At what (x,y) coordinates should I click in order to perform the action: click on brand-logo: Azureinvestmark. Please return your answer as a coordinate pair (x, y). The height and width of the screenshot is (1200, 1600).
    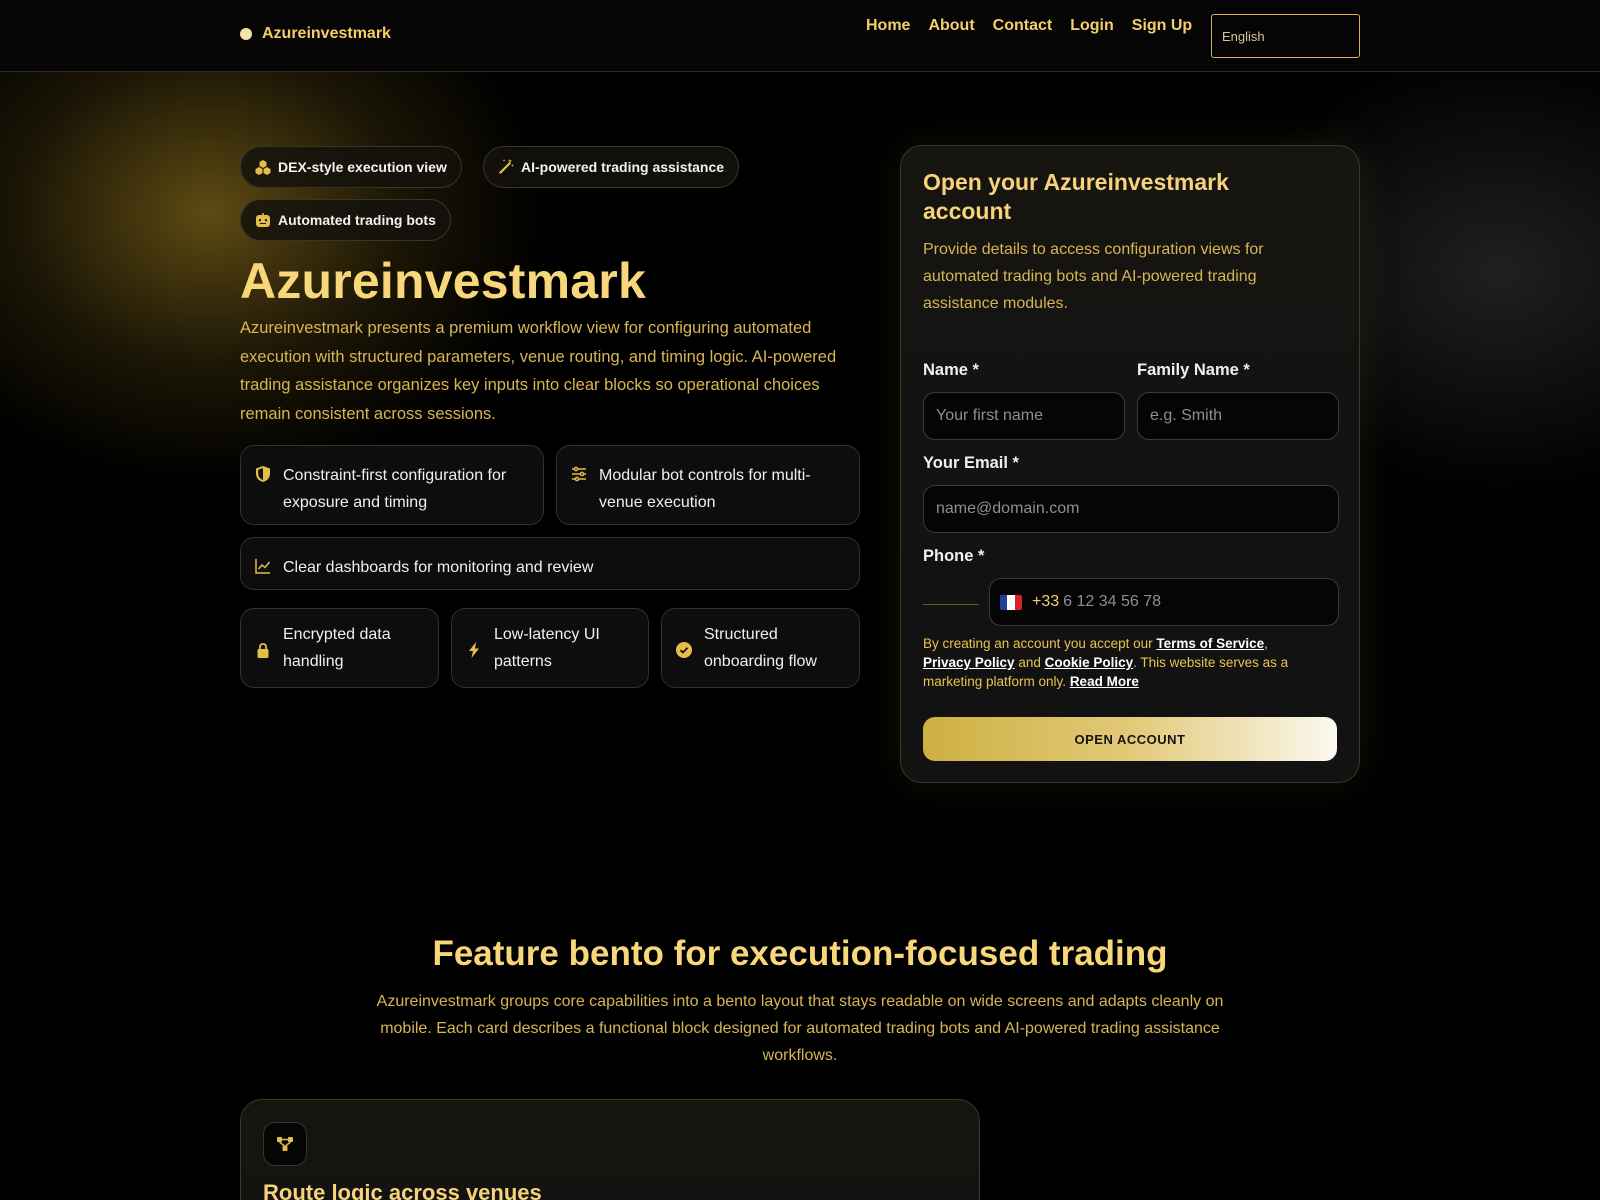
    Looking at the image, I should click on (315, 34).